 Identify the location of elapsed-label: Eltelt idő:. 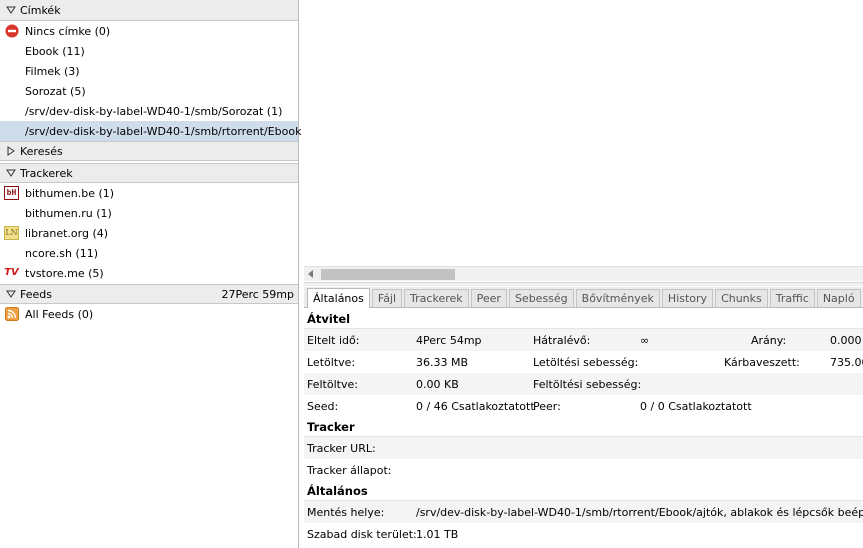
(333, 340).